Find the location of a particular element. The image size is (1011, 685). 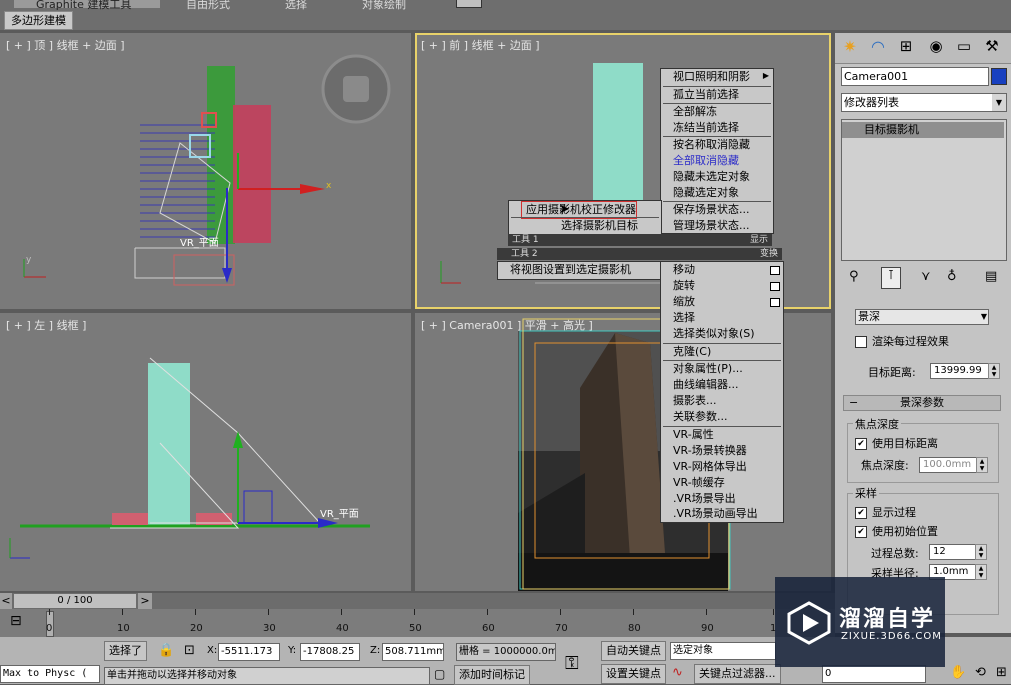

configure-sets-icon: ▤ is located at coordinates (991, 276).